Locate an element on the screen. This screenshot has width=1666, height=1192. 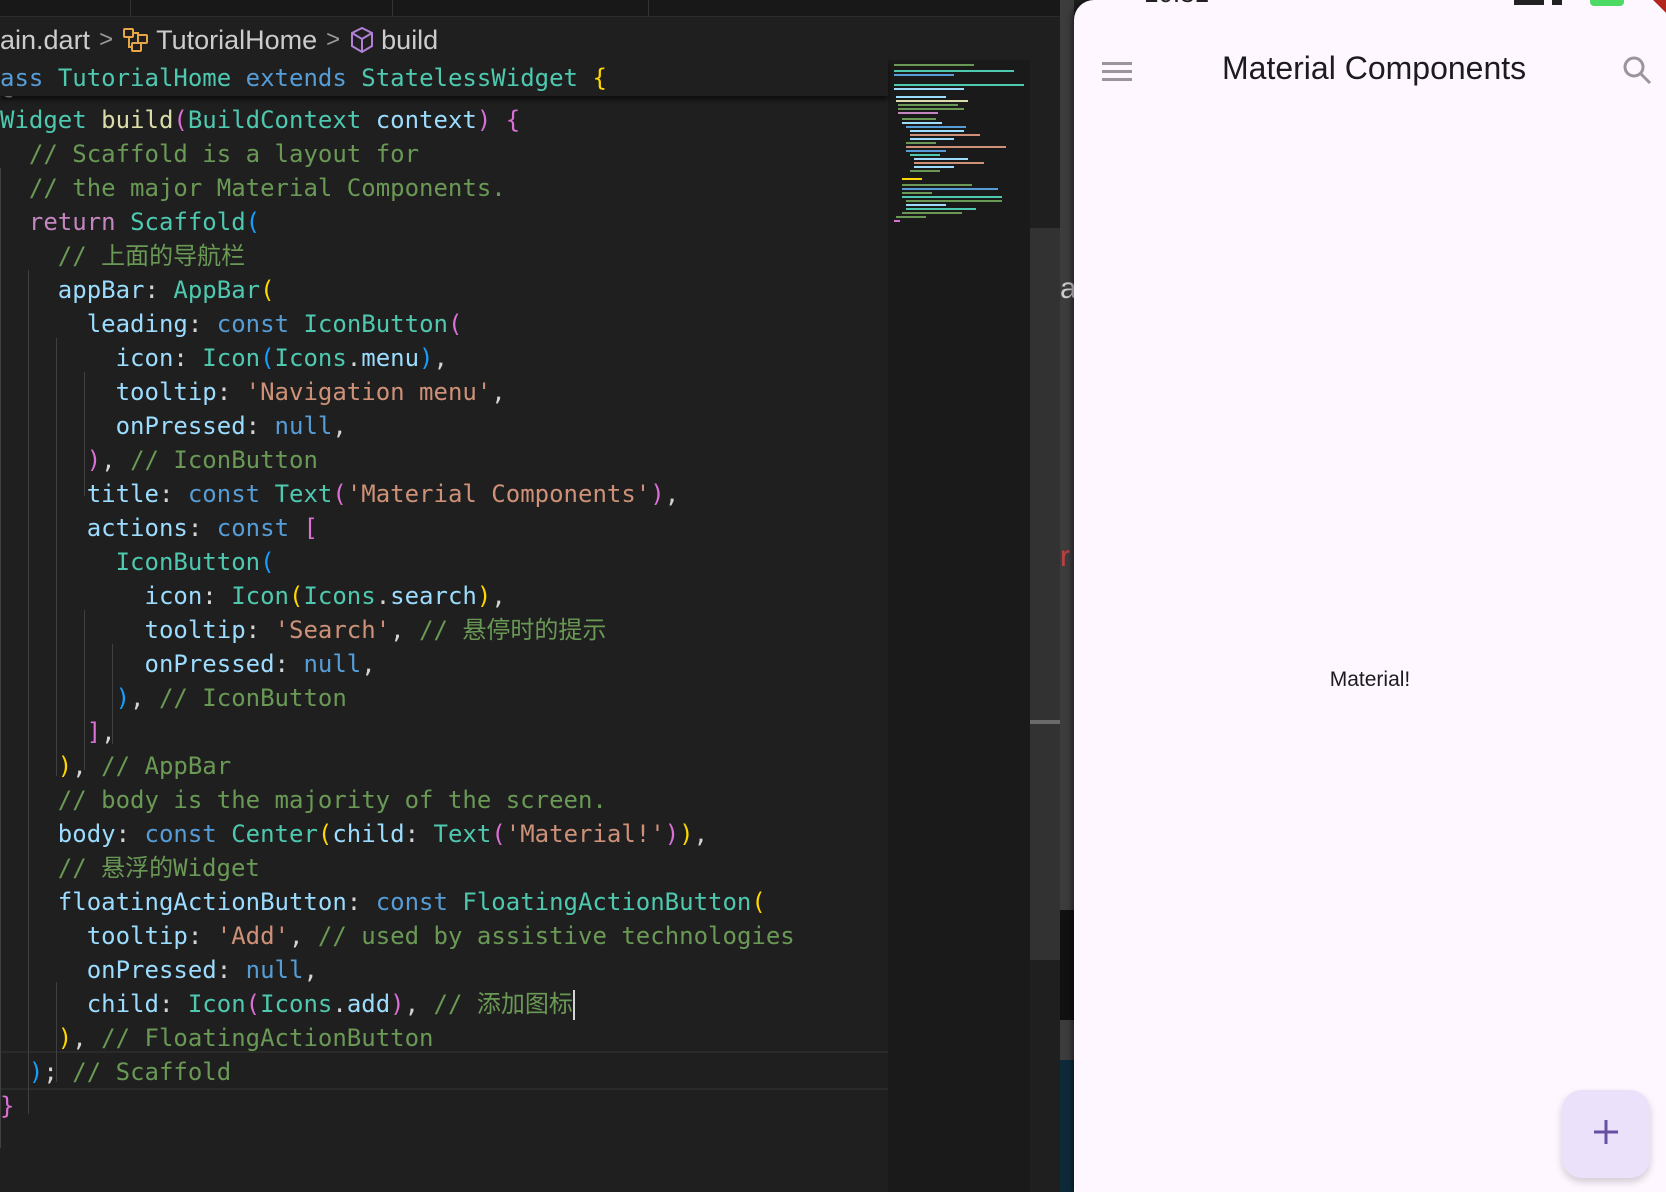
code-line: icon: Icon(Icons.search), is located at coordinates (253, 596).